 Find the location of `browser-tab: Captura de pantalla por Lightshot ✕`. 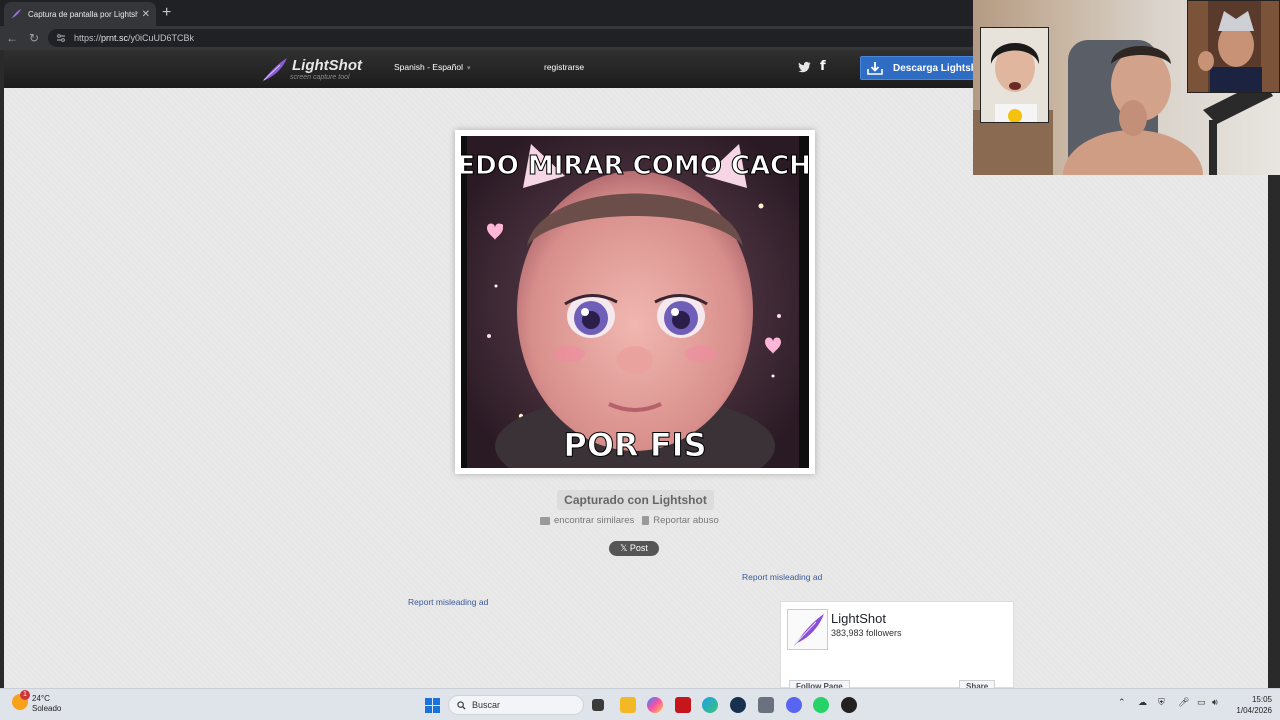

browser-tab: Captura de pantalla por Lightshot ✕ is located at coordinates (80, 14).